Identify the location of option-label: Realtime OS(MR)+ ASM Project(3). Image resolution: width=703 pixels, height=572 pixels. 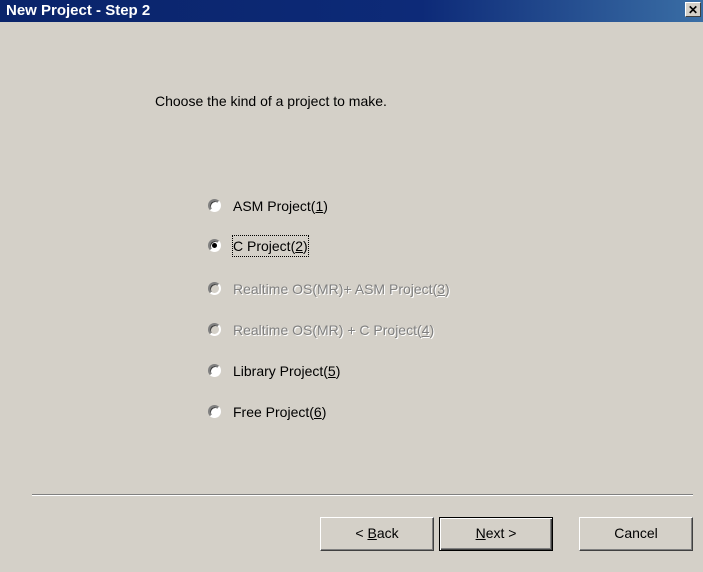
(341, 289).